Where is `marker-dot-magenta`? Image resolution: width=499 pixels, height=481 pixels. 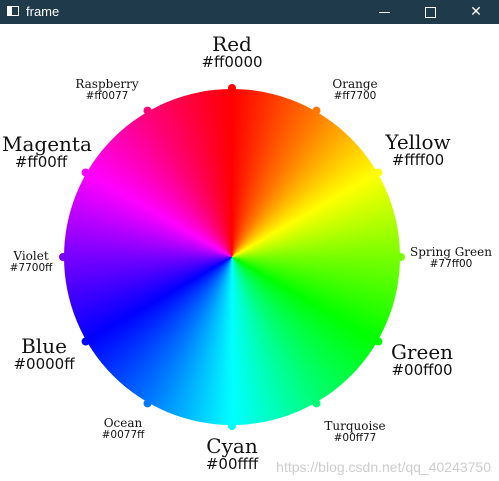 marker-dot-magenta is located at coordinates (85, 172).